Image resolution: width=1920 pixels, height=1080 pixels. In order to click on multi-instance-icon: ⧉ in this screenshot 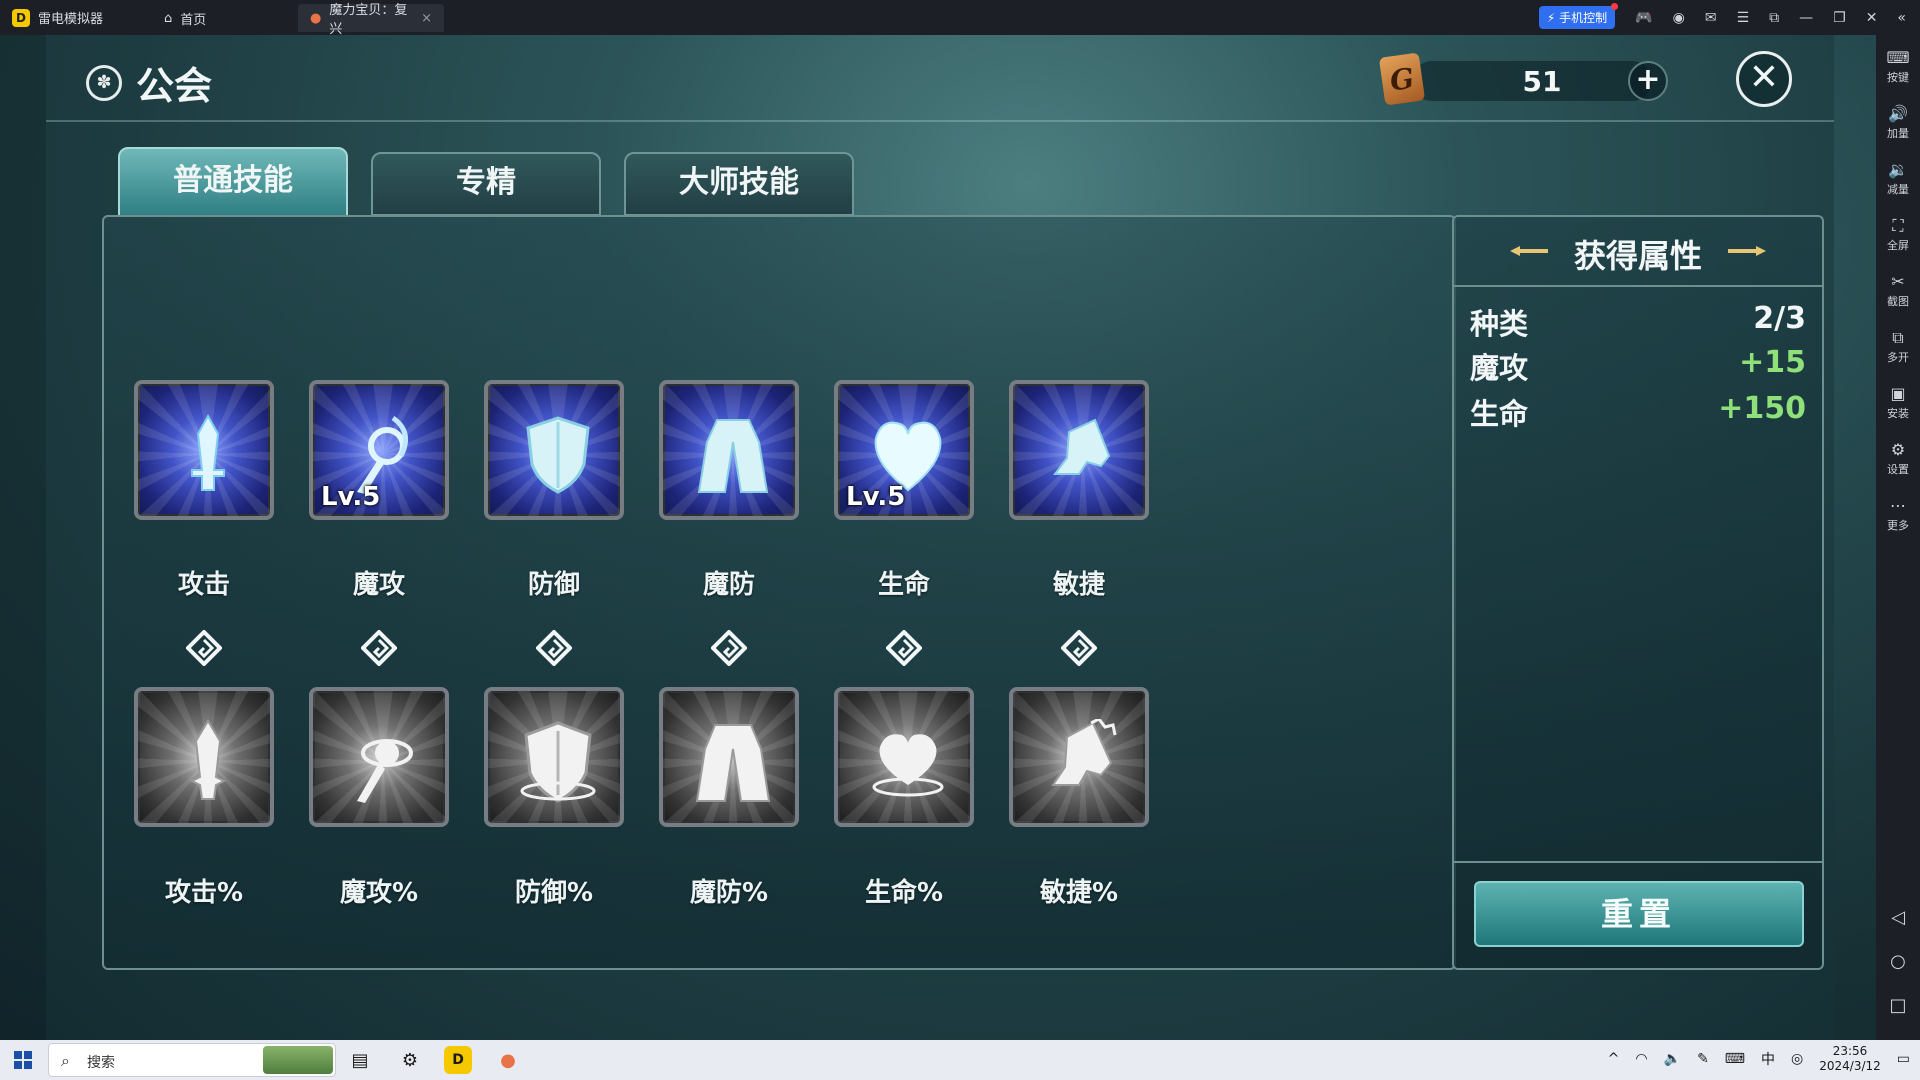, I will do `click(1898, 337)`.